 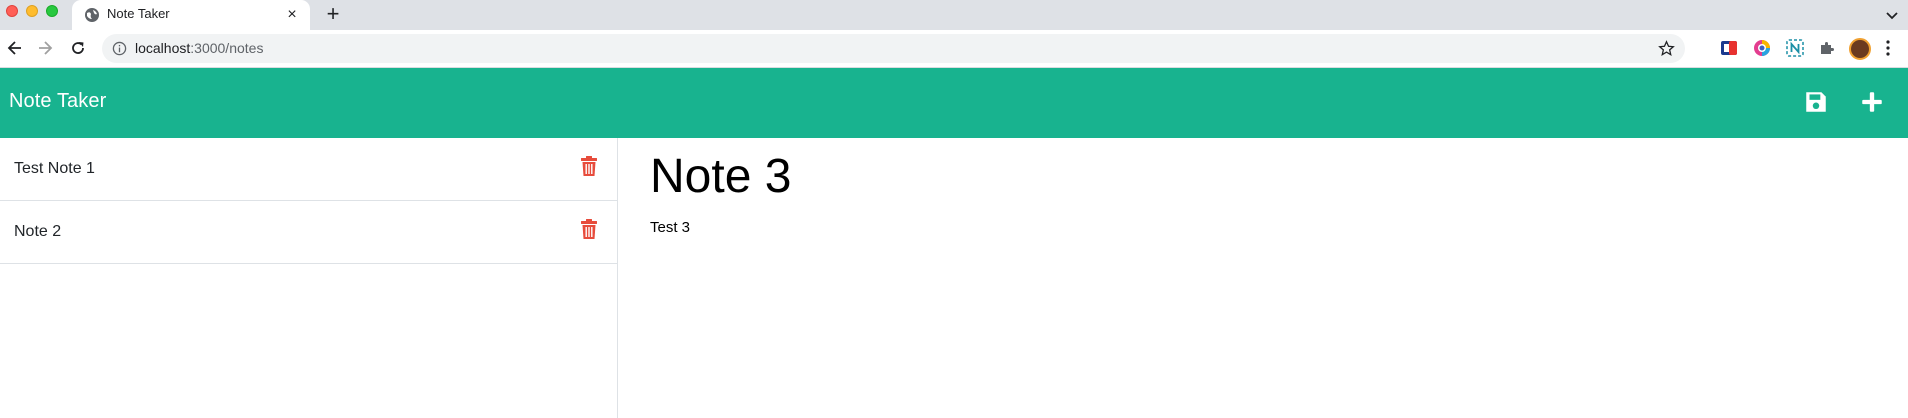 I want to click on globe-icon, so click(x=92, y=15).